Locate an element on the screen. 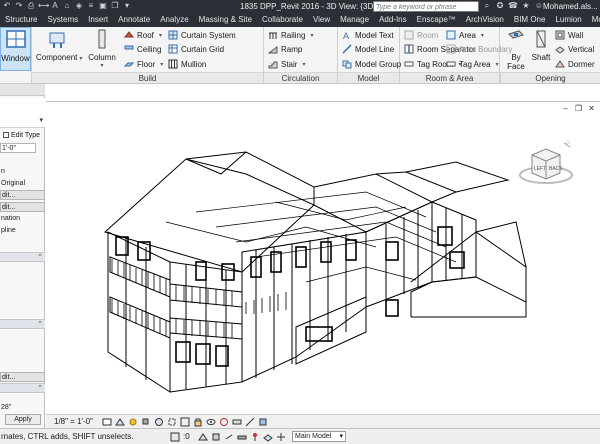 This screenshot has width=600, height=444. curtain-system-button: Curtain System is located at coordinates (202, 35).